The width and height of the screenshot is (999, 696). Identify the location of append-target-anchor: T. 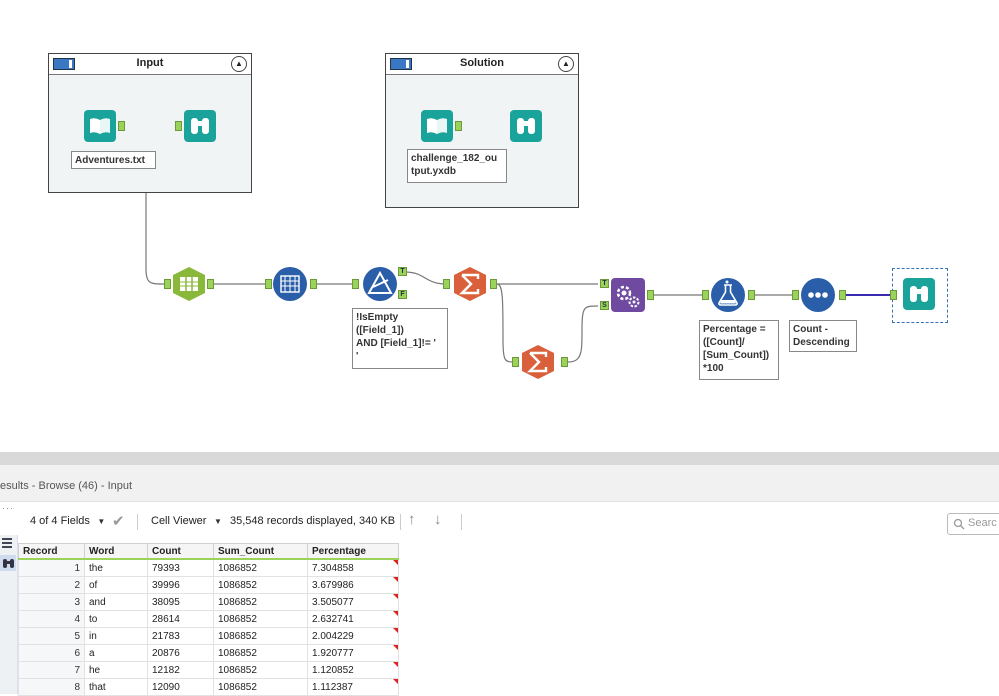
(604, 283).